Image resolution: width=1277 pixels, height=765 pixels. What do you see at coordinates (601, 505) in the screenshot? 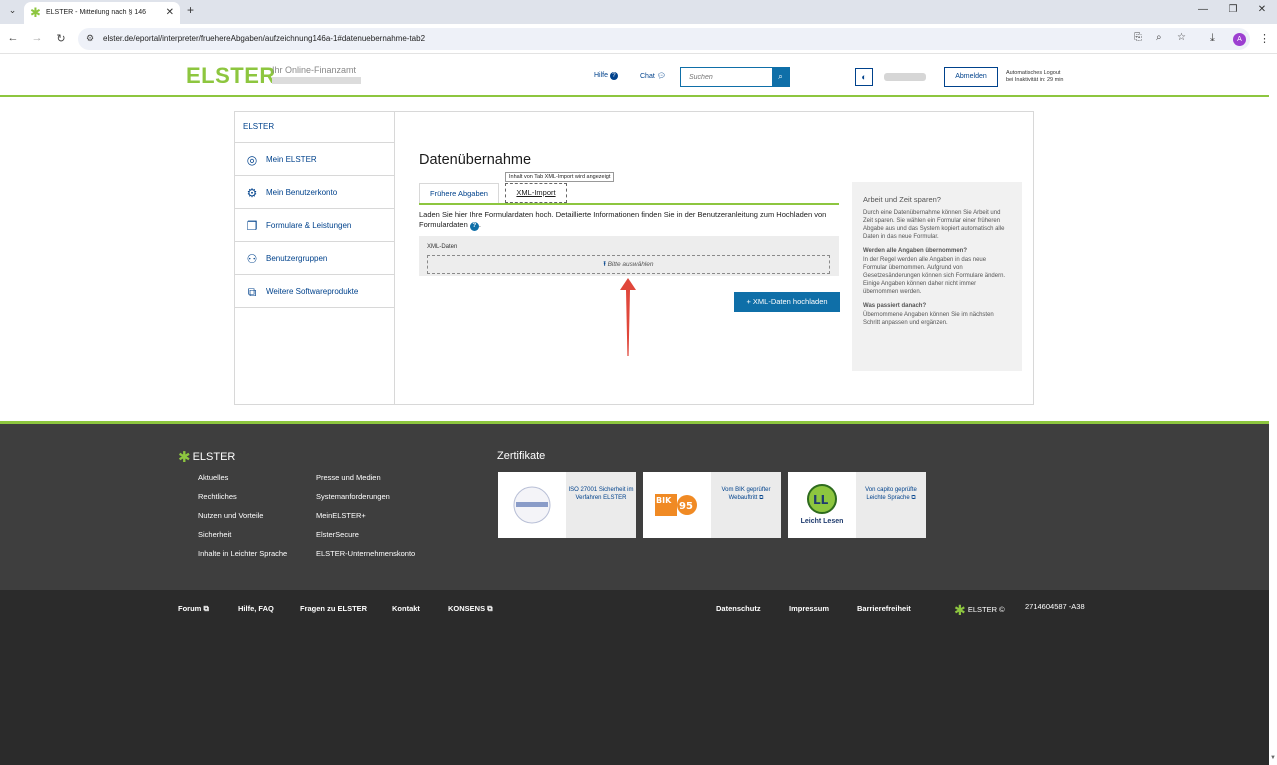
I see `cert-iso-text: ISO 27001 Sicherheit im Verfahren ELSTER` at bounding box center [601, 505].